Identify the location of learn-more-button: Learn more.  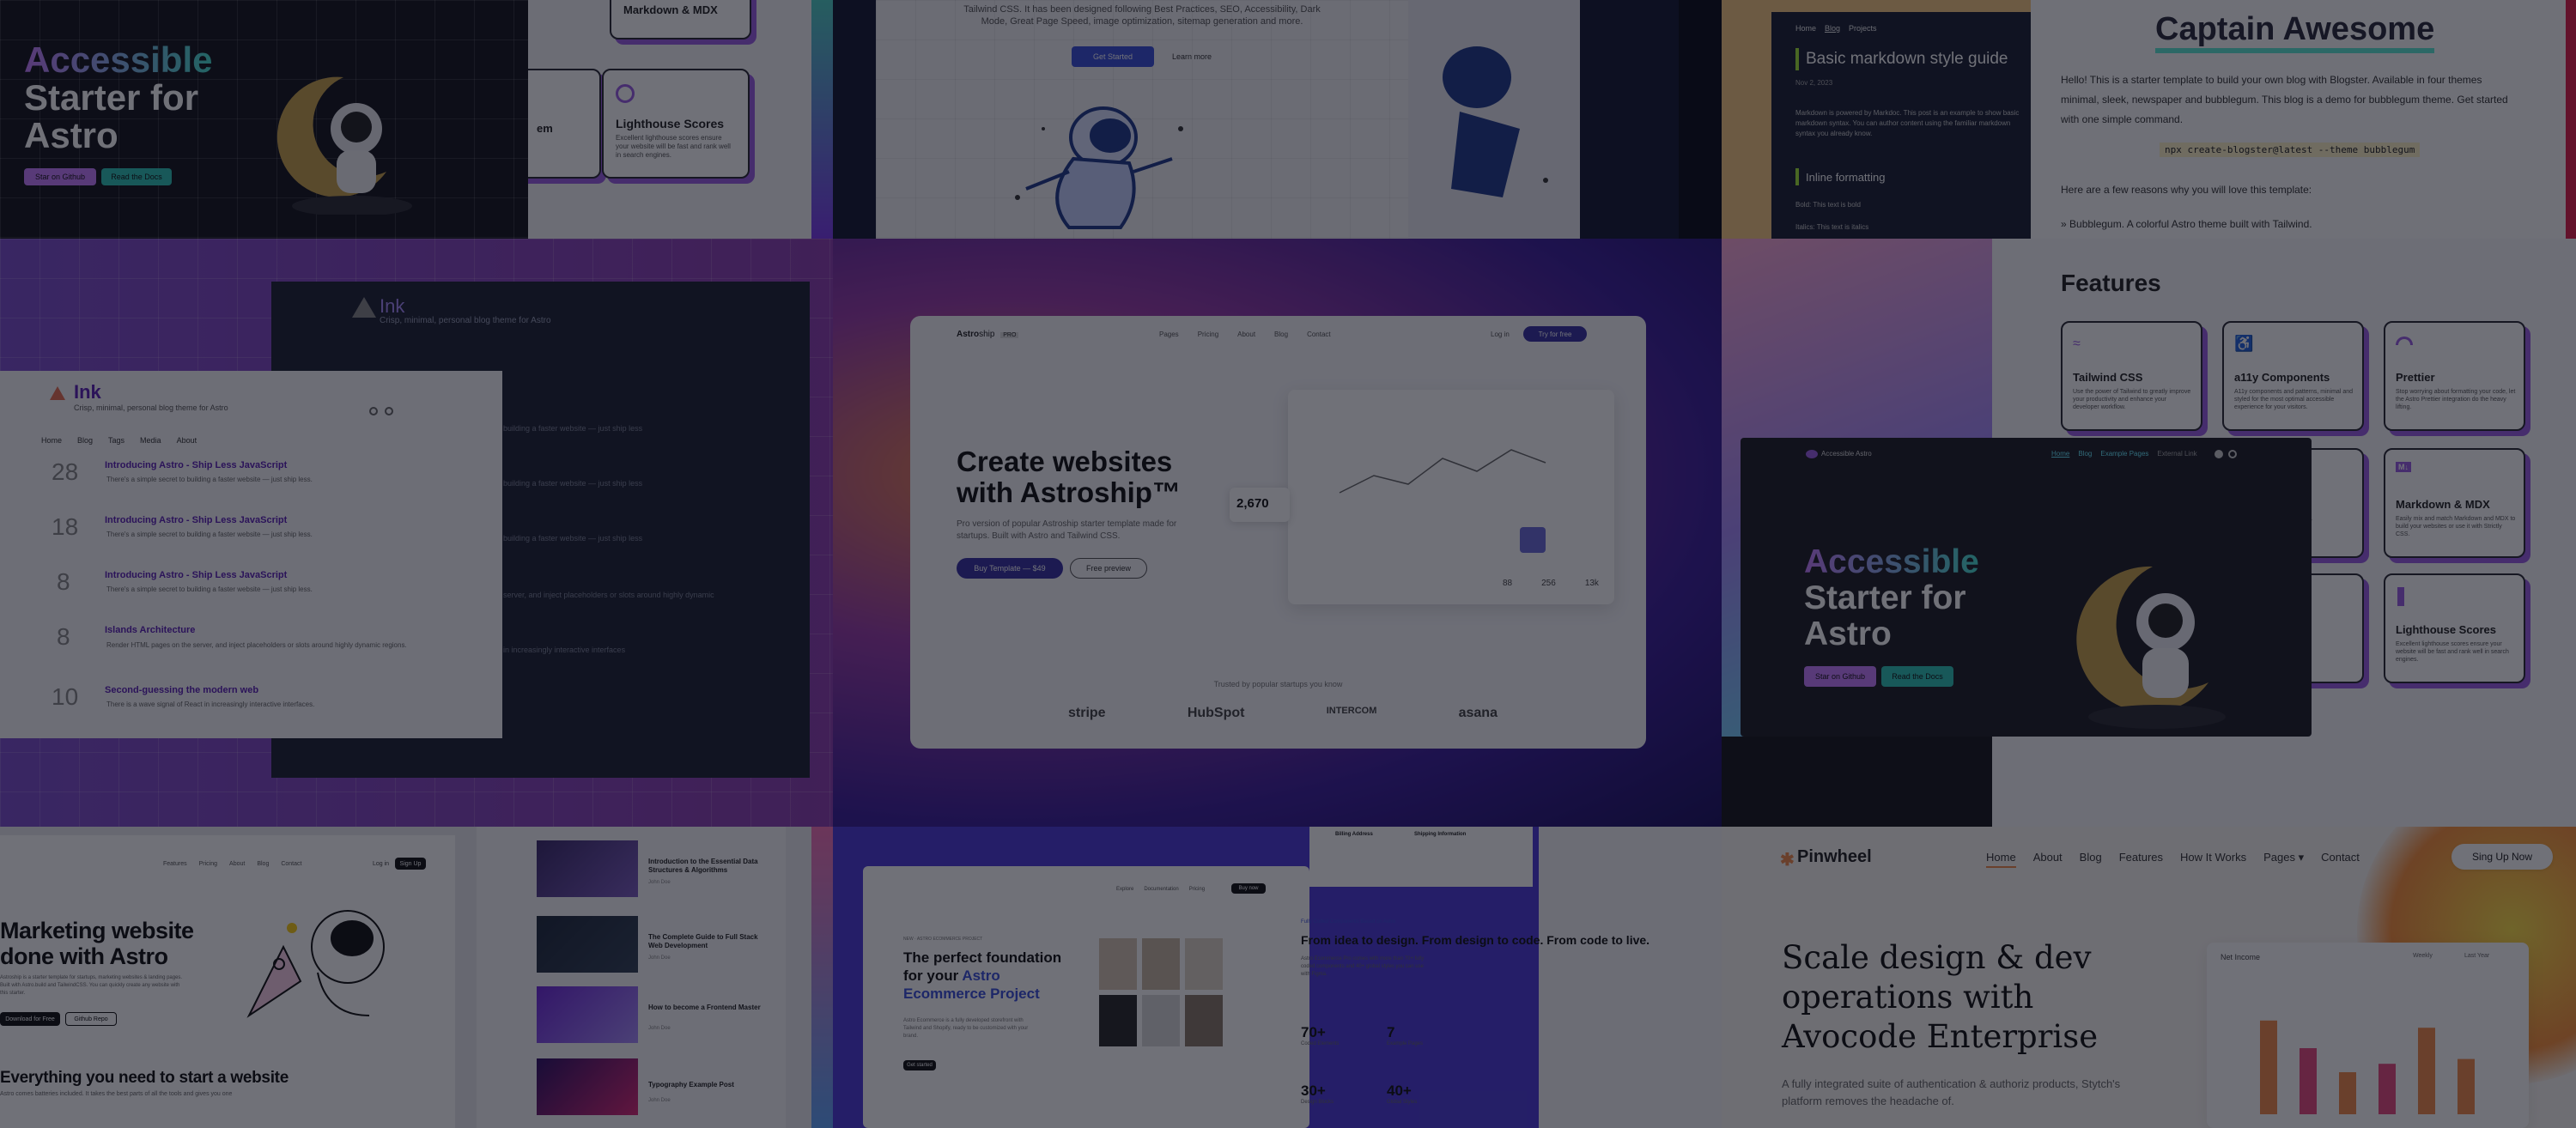
(1191, 57).